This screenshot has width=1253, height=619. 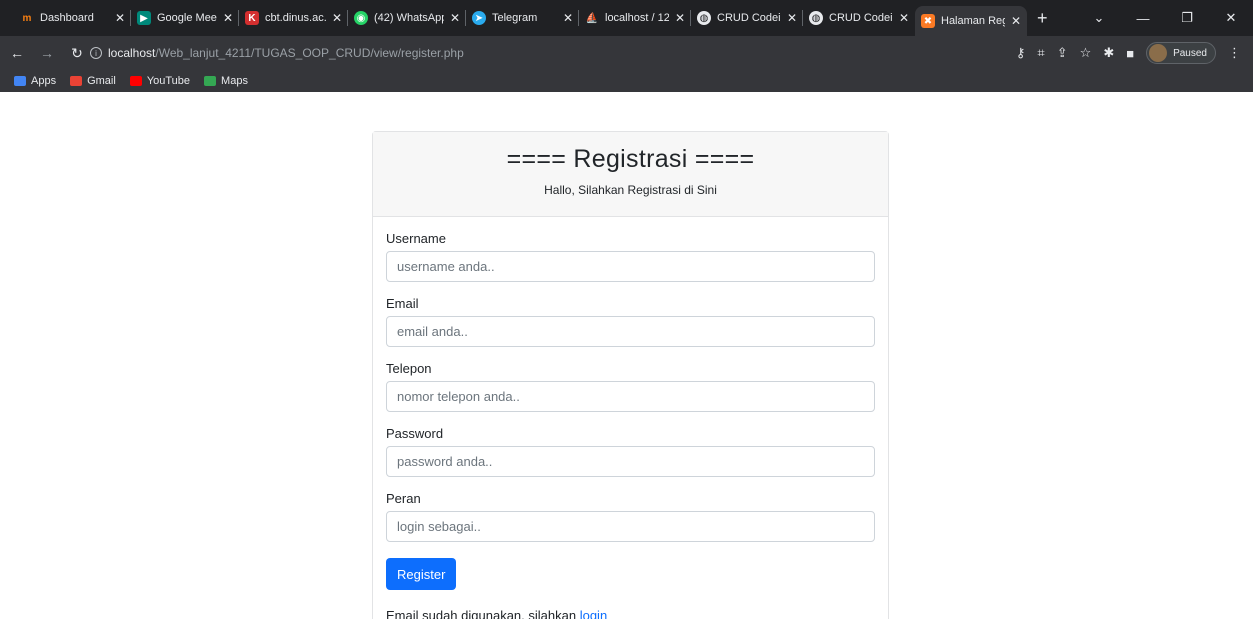 I want to click on page-title: ==== Registrasi ====, so click(x=630, y=159).